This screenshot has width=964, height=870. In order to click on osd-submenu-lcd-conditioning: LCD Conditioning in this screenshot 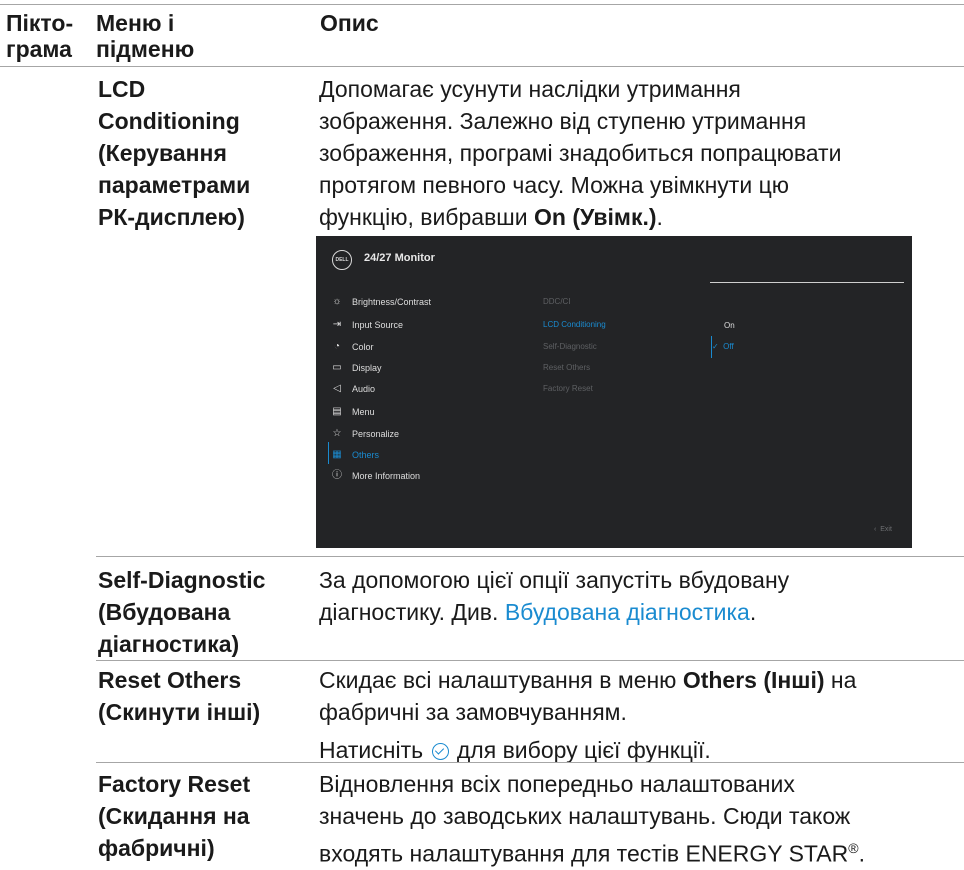, I will do `click(574, 325)`.